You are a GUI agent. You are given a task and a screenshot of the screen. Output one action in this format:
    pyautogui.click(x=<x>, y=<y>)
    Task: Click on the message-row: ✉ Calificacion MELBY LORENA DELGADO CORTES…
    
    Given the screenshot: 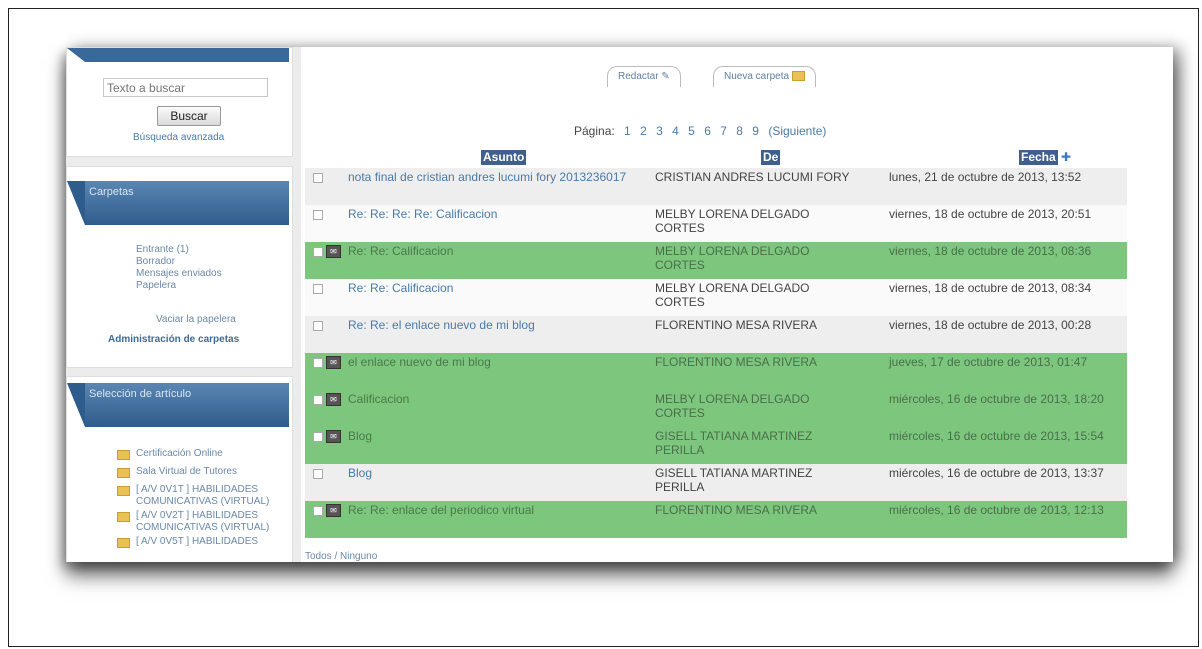 What is the action you would take?
    pyautogui.click(x=716, y=408)
    